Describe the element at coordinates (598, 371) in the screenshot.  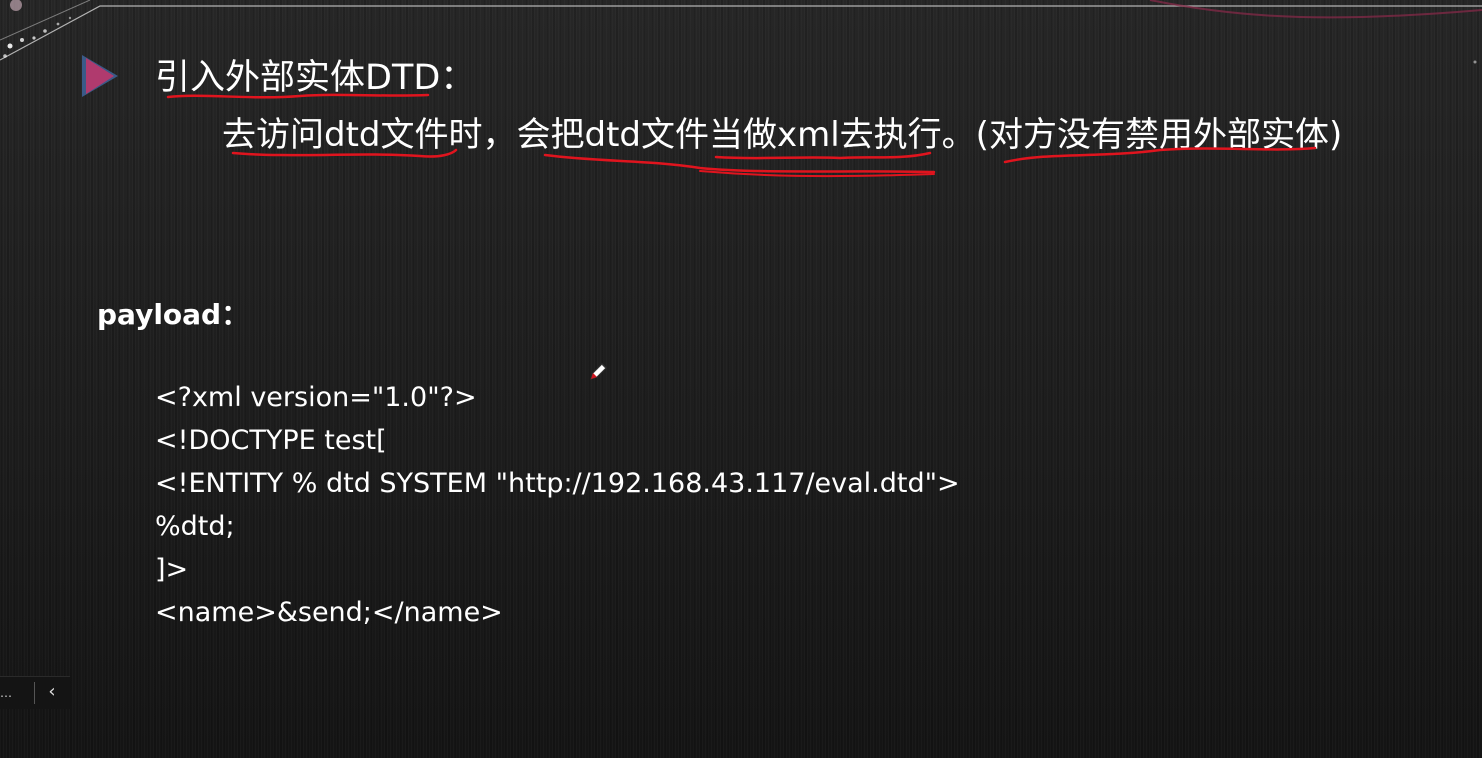
I see `pen-cursor-icon` at that location.